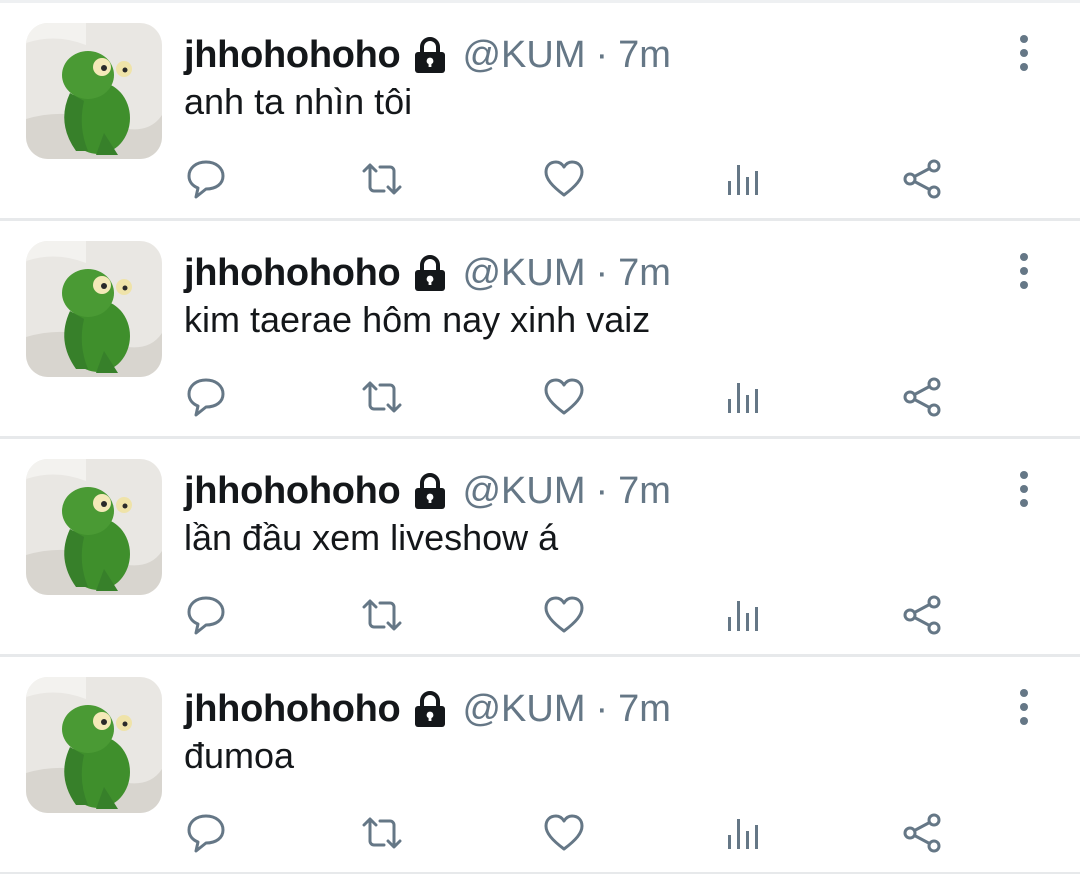 This screenshot has height=874, width=1080. What do you see at coordinates (417, 319) in the screenshot?
I see `tweet-text: kim taerae hôm nay xinh vaiz` at bounding box center [417, 319].